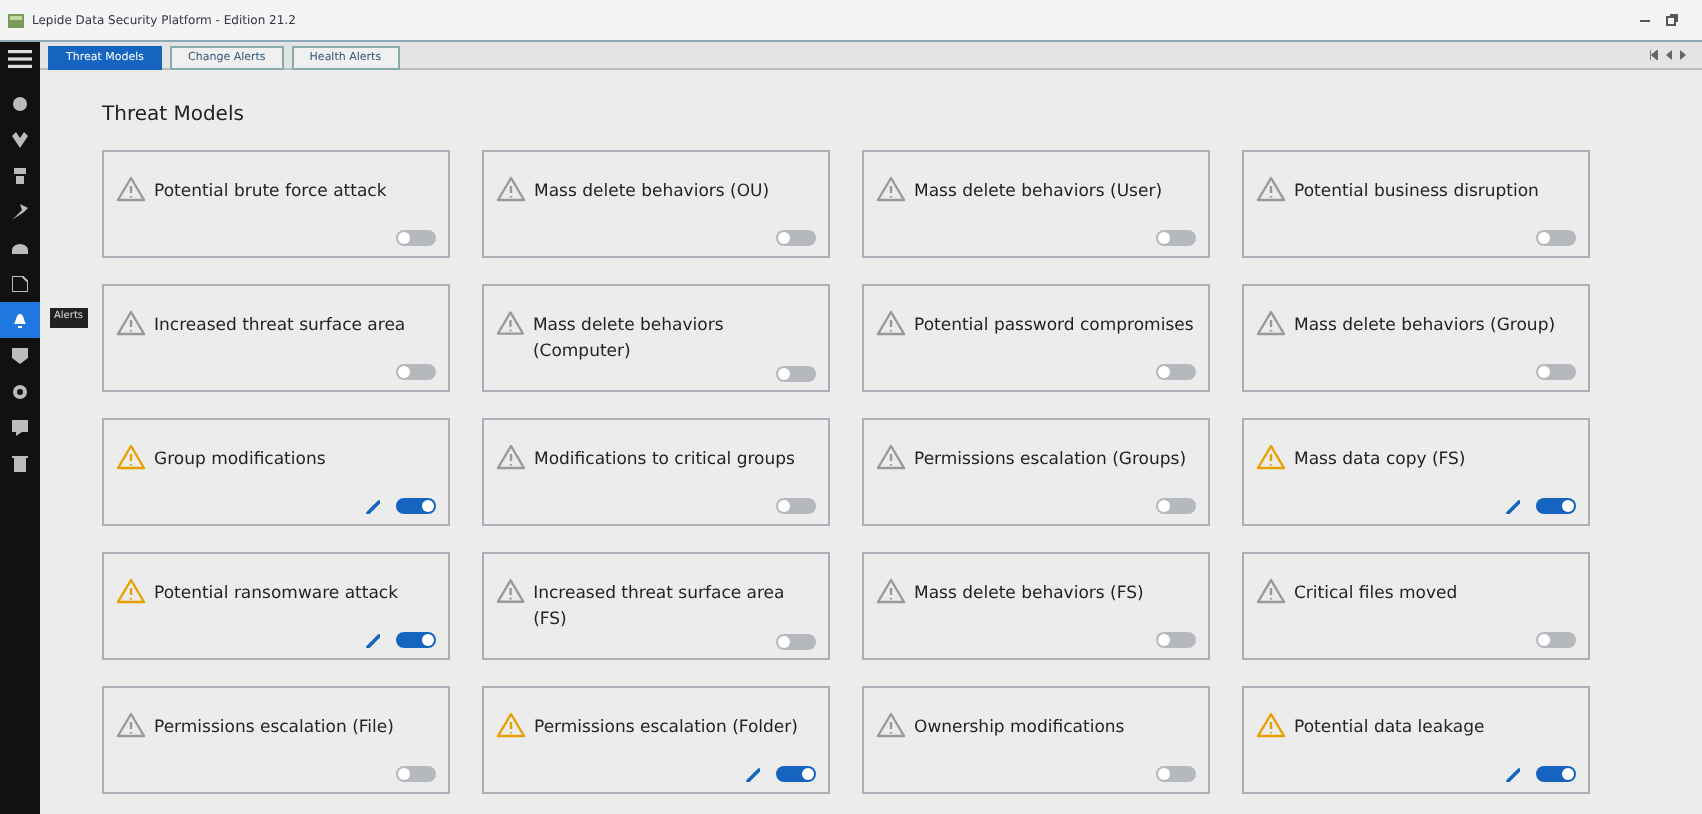 The image size is (1702, 814). Describe the element at coordinates (1376, 595) in the screenshot. I see `threat-model-name: Critical files moved` at that location.